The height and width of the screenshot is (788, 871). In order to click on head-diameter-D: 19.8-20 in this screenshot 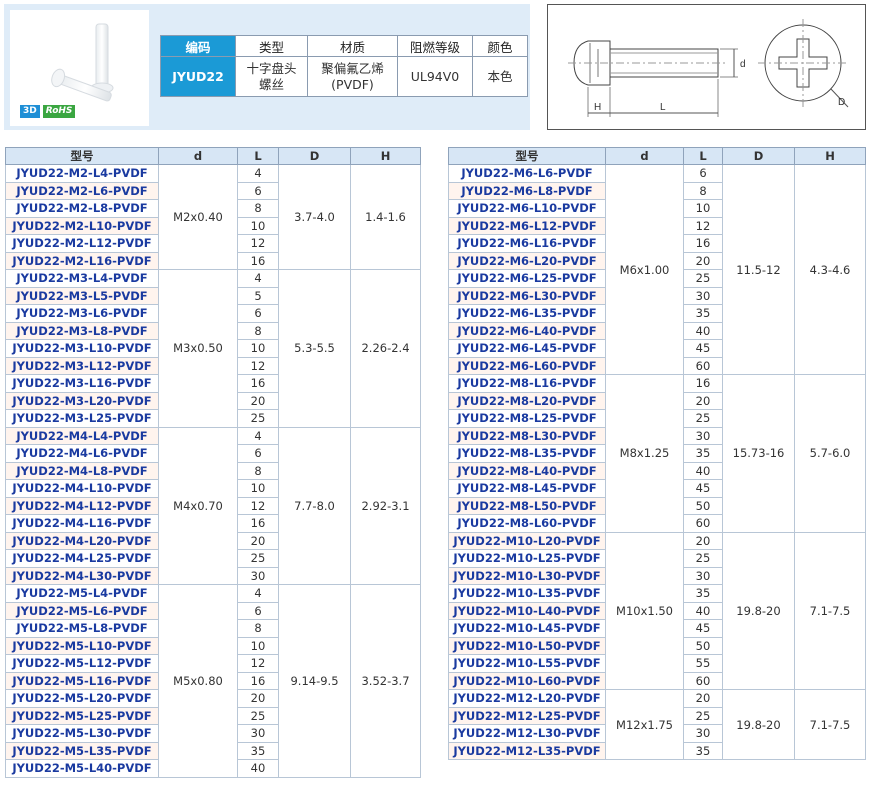, I will do `click(758, 610)`.